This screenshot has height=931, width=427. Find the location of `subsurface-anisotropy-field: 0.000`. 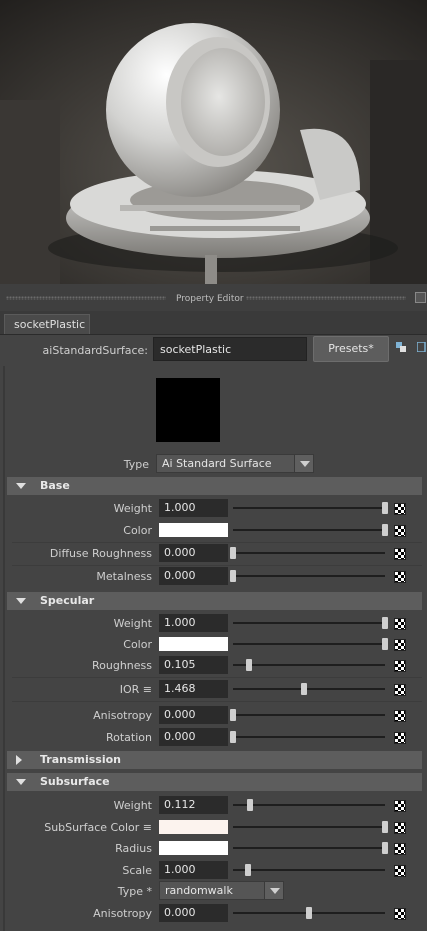

subsurface-anisotropy-field: 0.000 is located at coordinates (193, 913).